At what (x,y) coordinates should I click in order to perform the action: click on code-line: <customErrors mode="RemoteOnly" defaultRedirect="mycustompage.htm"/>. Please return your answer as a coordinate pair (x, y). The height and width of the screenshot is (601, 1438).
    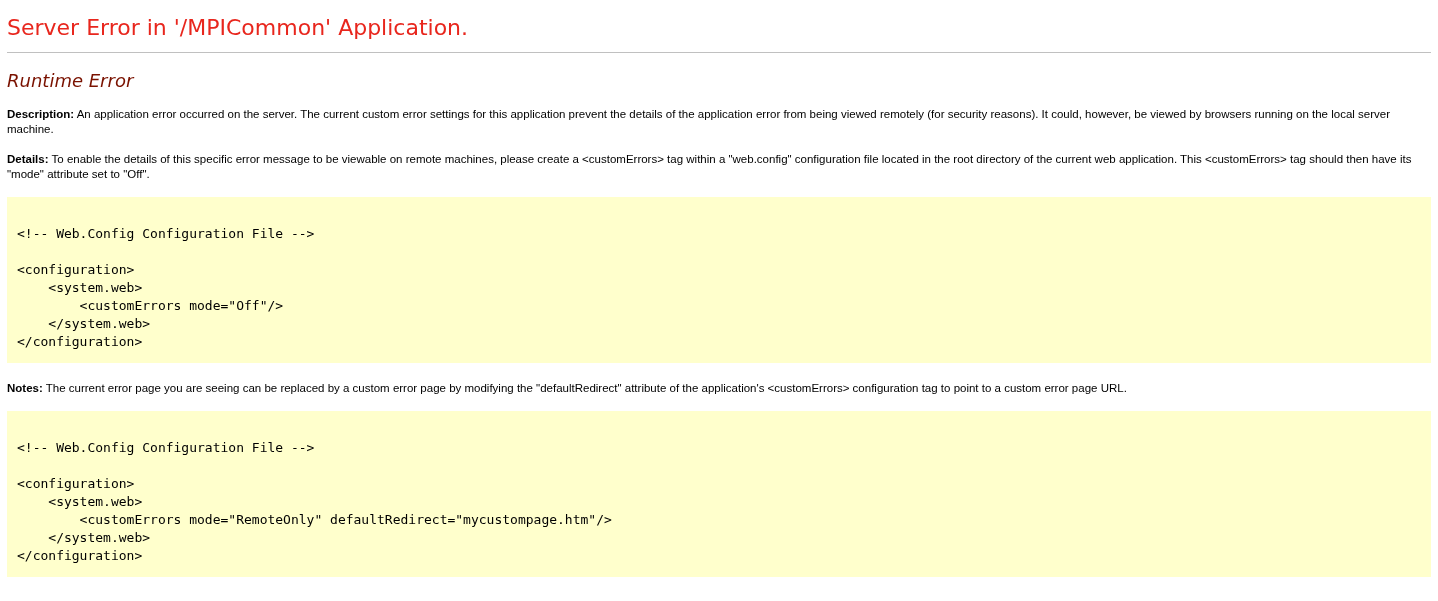
    Looking at the image, I should click on (345, 519).